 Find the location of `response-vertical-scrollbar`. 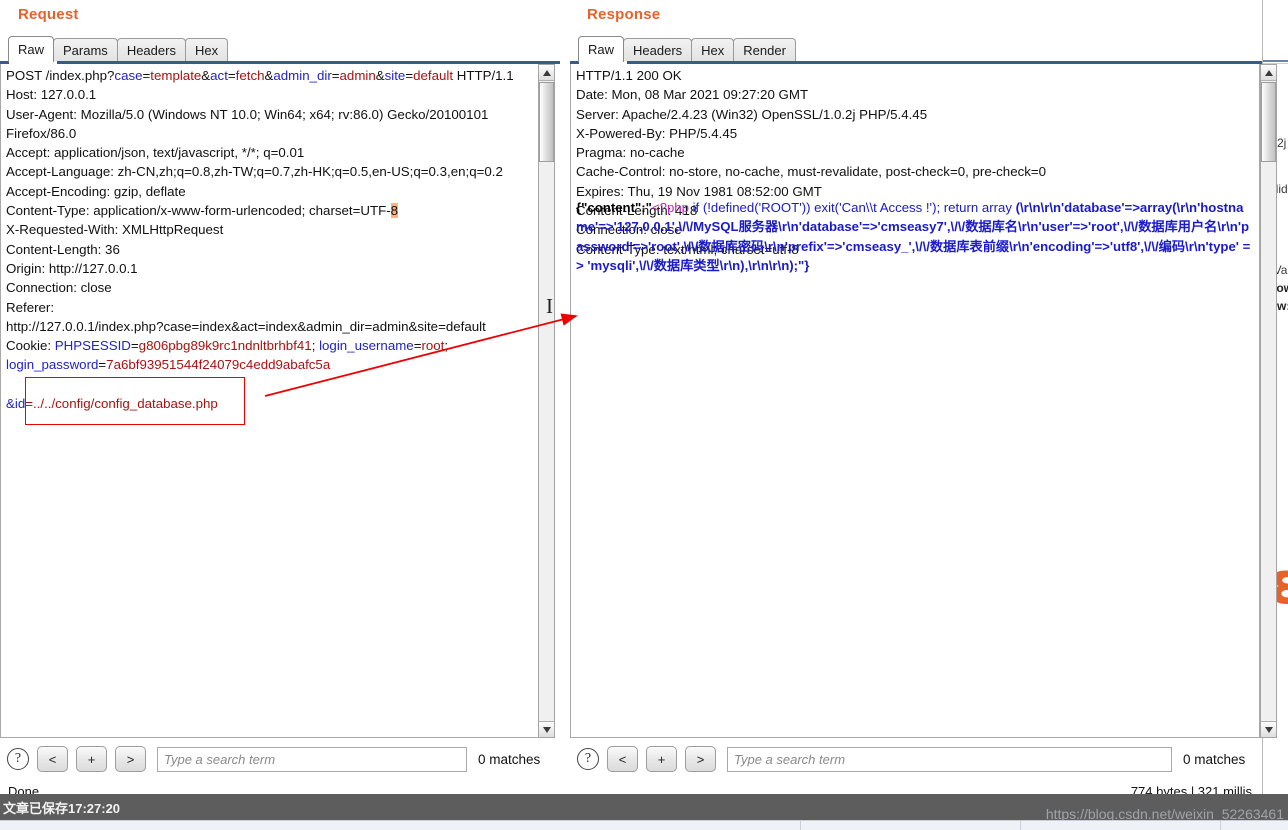

response-vertical-scrollbar is located at coordinates (1268, 401).